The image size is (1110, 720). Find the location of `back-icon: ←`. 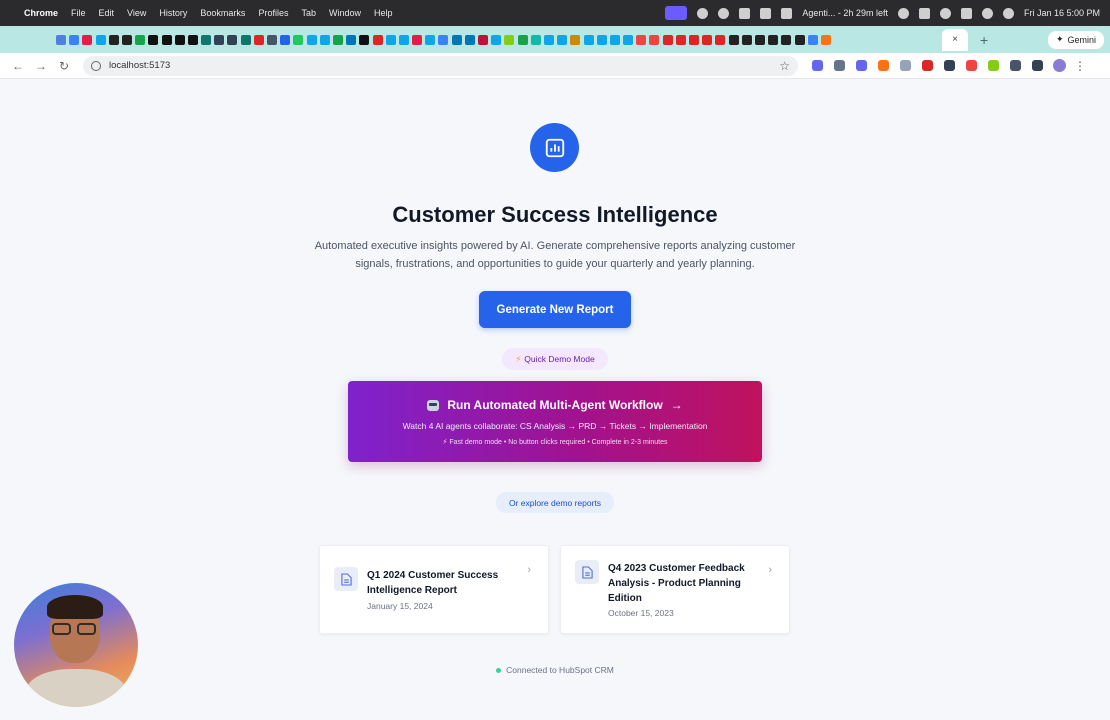

back-icon: ← is located at coordinates (18, 66).